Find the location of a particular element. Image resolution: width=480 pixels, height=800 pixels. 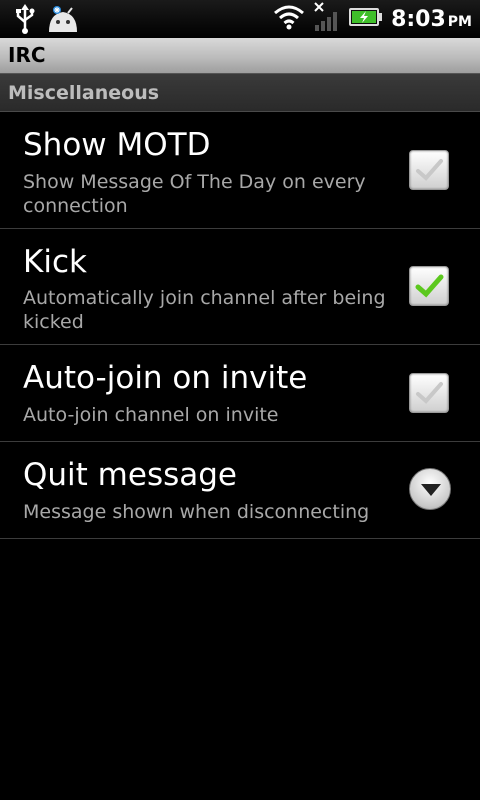

screen-title: IRC is located at coordinates (27, 55).